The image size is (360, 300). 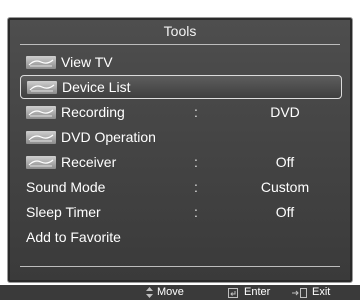 I want to click on menu-item-value: DVD, so click(x=285, y=112).